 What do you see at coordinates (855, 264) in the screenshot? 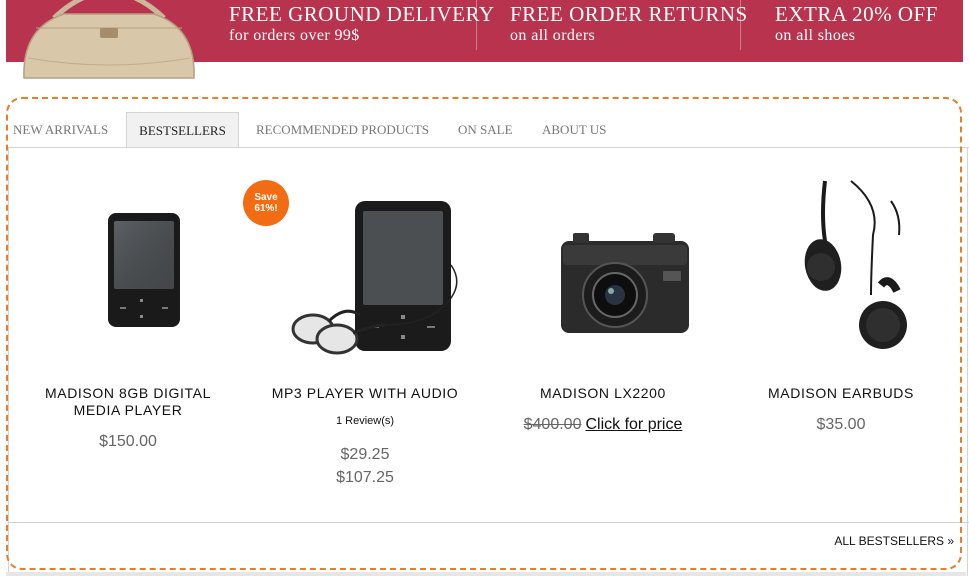
I see `earbuds-icon` at bounding box center [855, 264].